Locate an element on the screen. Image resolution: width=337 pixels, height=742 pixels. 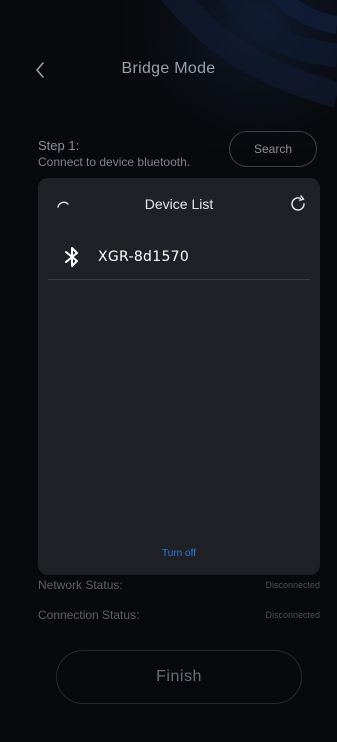
step-block: Step 1: Connect to device bluetooth. is located at coordinates (138, 154).